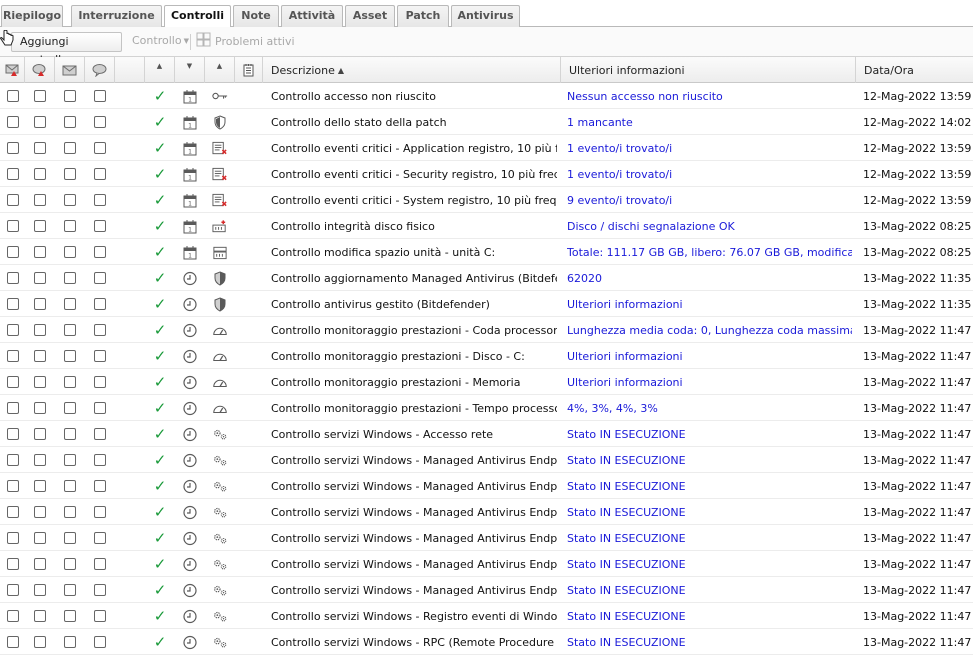  What do you see at coordinates (40, 70) in the screenshot?
I see `col-header-sms-alert` at bounding box center [40, 70].